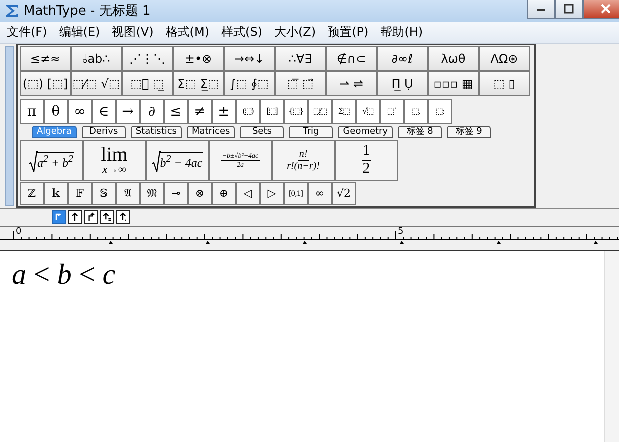 The image size is (619, 442). Describe the element at coordinates (402, 58) in the screenshot. I see `symbol-palette-button: ∂∞ℓ` at that location.